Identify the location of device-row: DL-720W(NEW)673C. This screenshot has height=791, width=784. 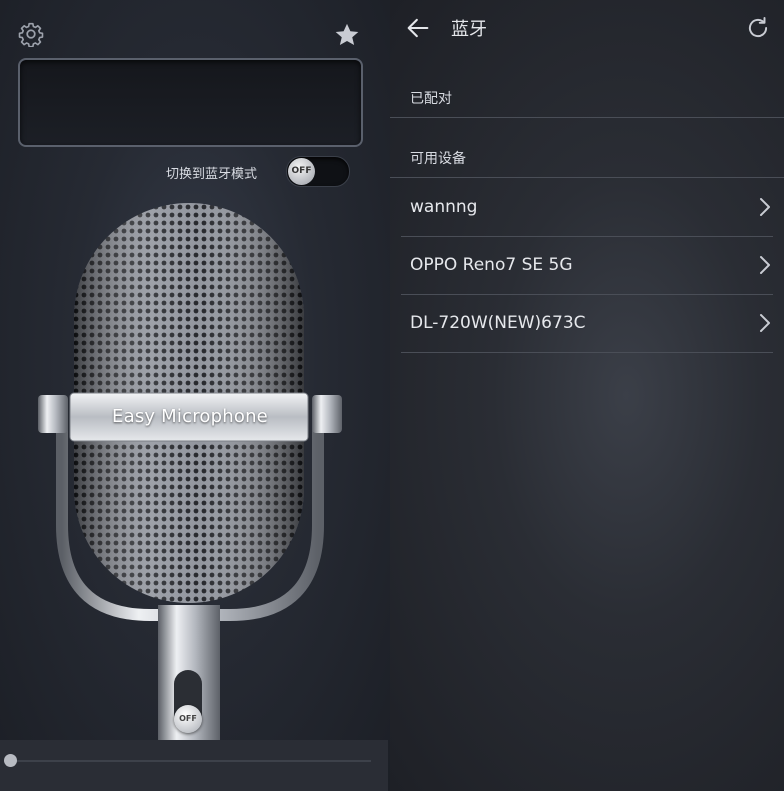
(587, 323).